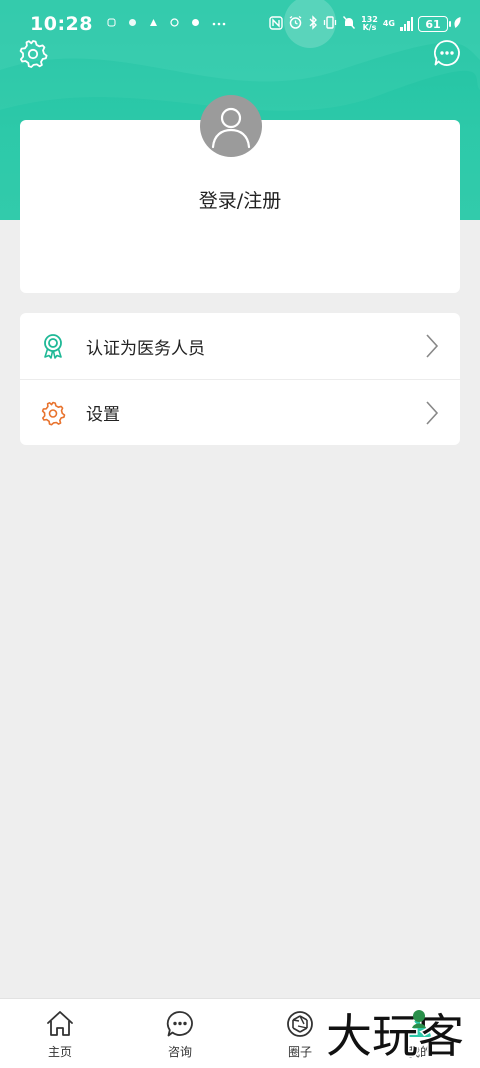 The image size is (480, 1068). Describe the element at coordinates (369, 27) in the screenshot. I see `network-speed-unit: K/s` at that location.